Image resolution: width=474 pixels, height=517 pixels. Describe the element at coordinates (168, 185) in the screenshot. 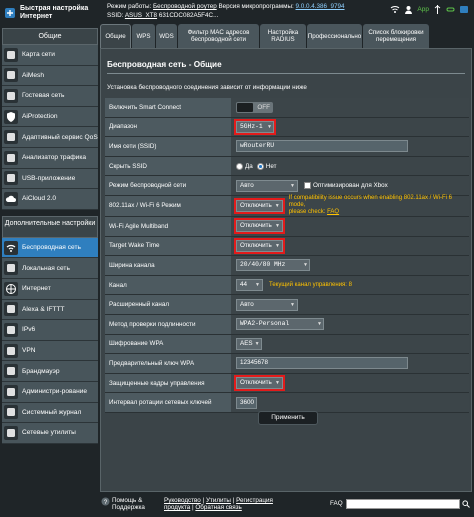

I see `wireless-mode-label: Режим беспроводной сети` at that location.